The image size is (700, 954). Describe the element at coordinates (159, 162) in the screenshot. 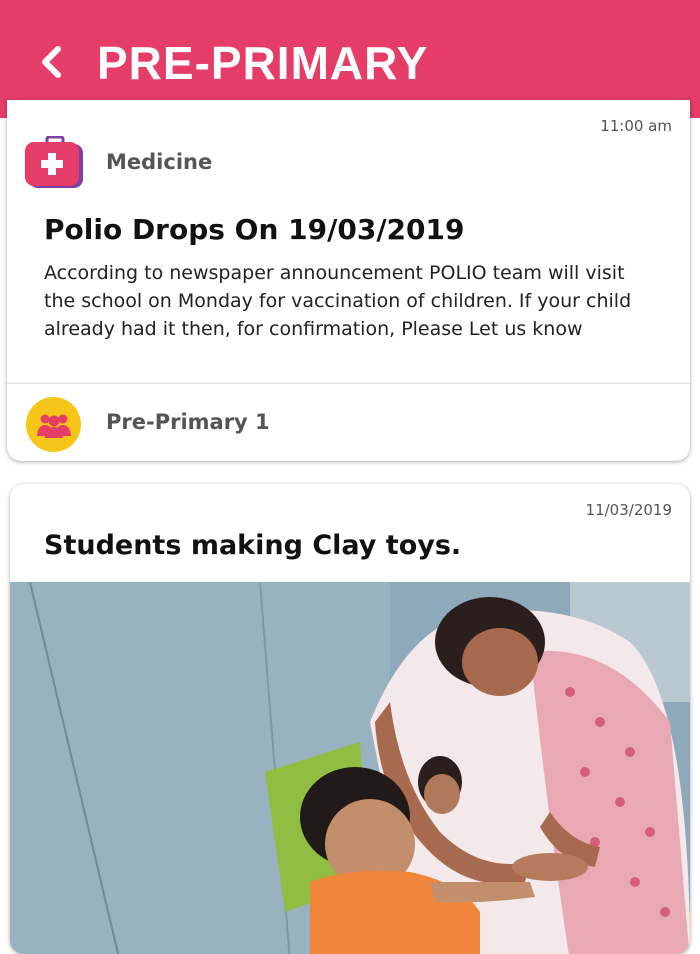

I see `category-label: Medicine` at that location.